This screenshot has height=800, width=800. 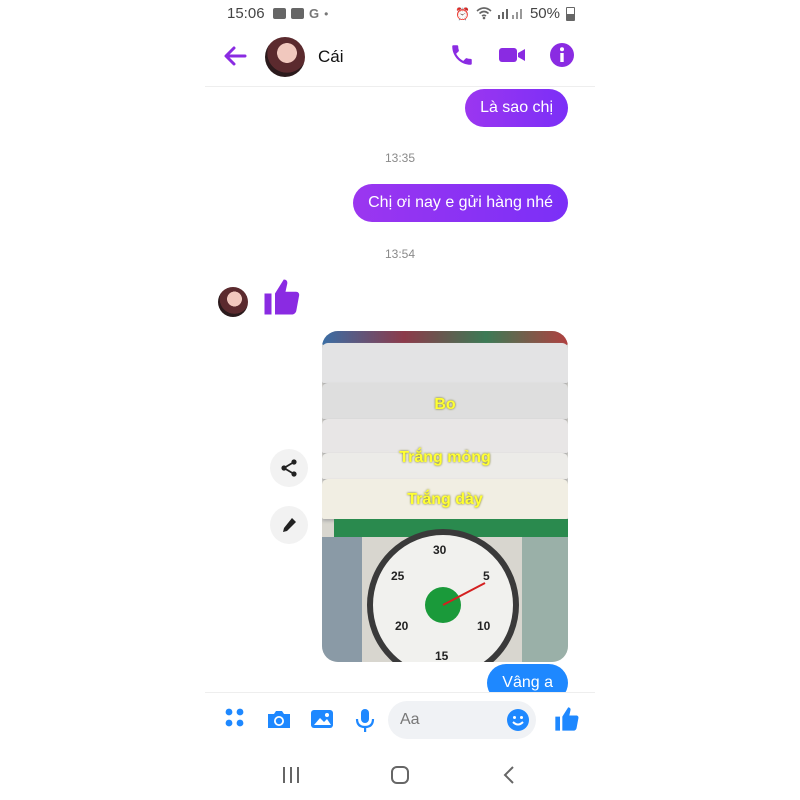 I want to click on camera-icon, so click(x=279, y=719).